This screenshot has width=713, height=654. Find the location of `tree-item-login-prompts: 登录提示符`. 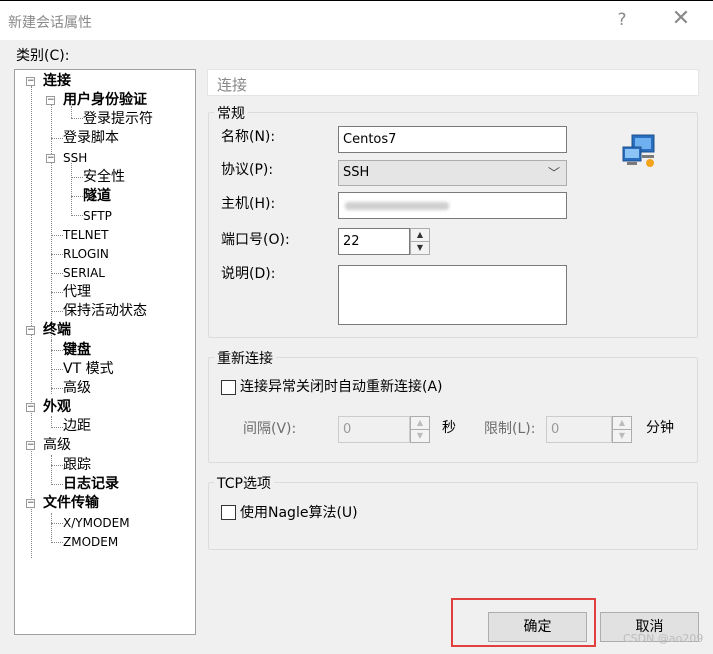

tree-item-login-prompts: 登录提示符 is located at coordinates (118, 119).